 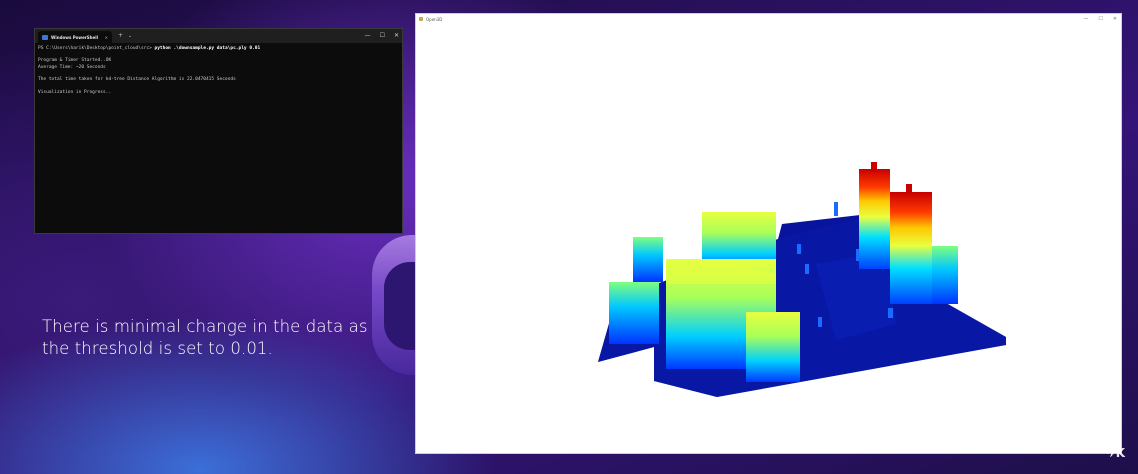 I want to click on open3d-titlebar: Open3D — ☐ ✕, so click(x=768, y=19).